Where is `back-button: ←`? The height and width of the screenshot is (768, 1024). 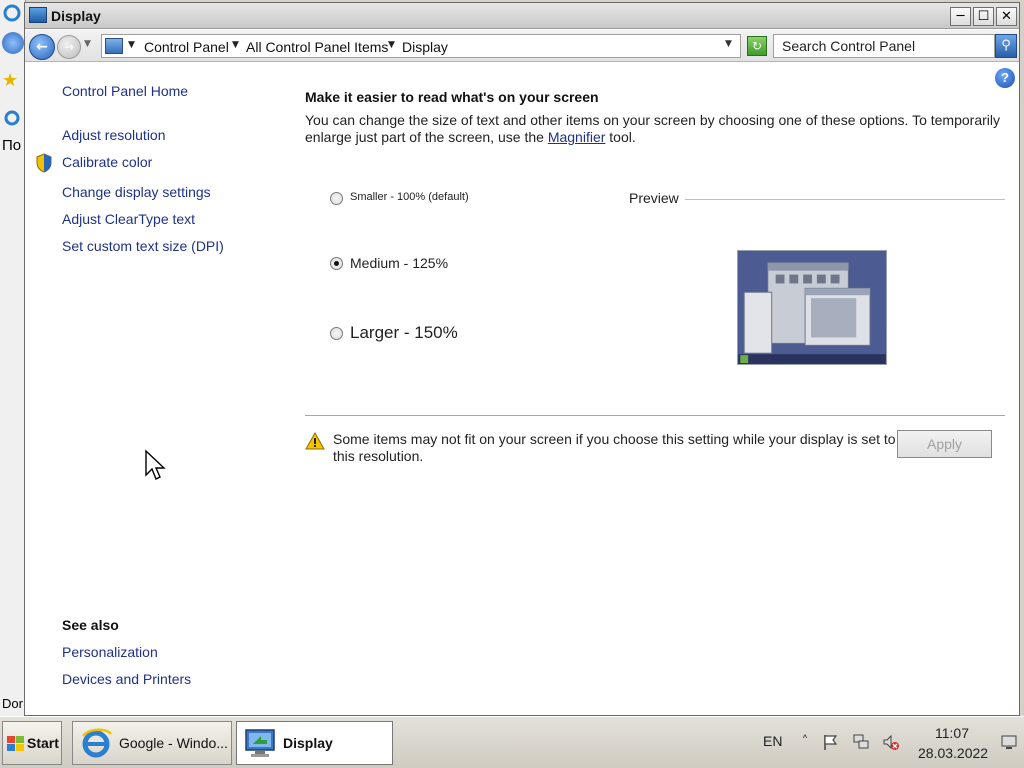
back-button: ← is located at coordinates (42, 47).